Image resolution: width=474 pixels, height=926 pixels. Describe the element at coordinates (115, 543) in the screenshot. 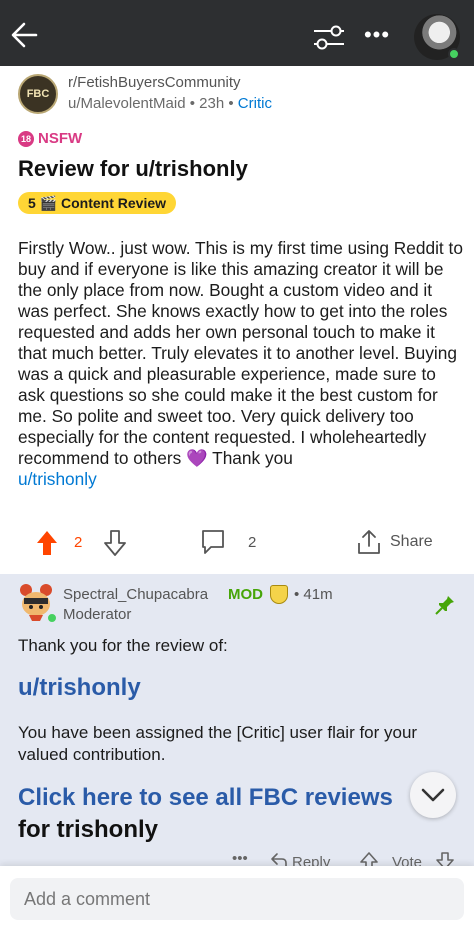

I see `downvote-icon` at that location.